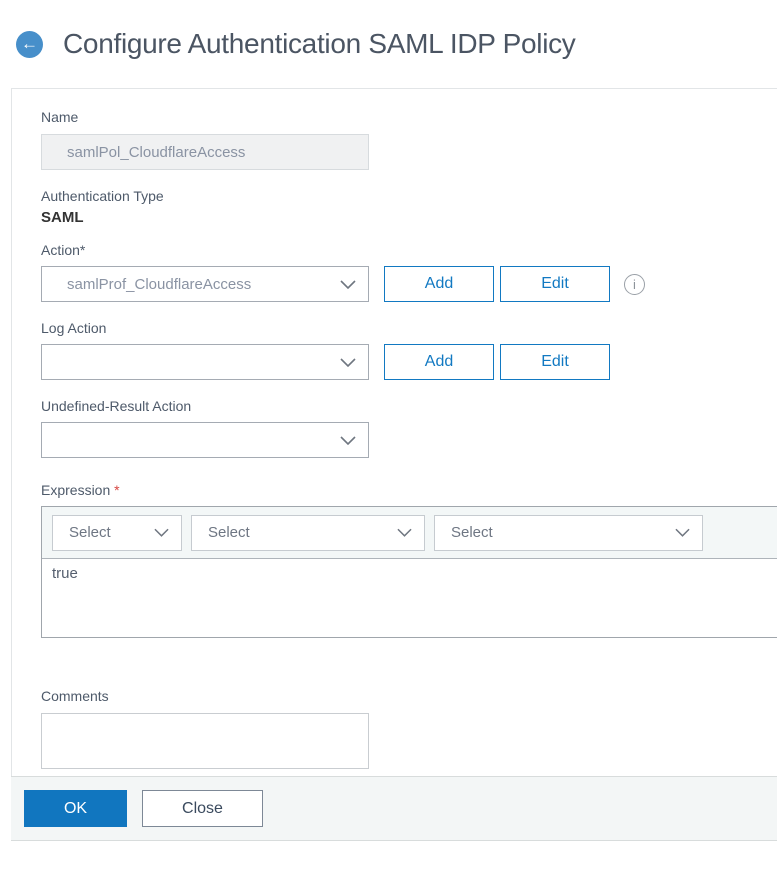 This screenshot has width=777, height=877. What do you see at coordinates (116, 406) in the screenshot?
I see `undefined-result-action-label: Undefined-Result Action` at bounding box center [116, 406].